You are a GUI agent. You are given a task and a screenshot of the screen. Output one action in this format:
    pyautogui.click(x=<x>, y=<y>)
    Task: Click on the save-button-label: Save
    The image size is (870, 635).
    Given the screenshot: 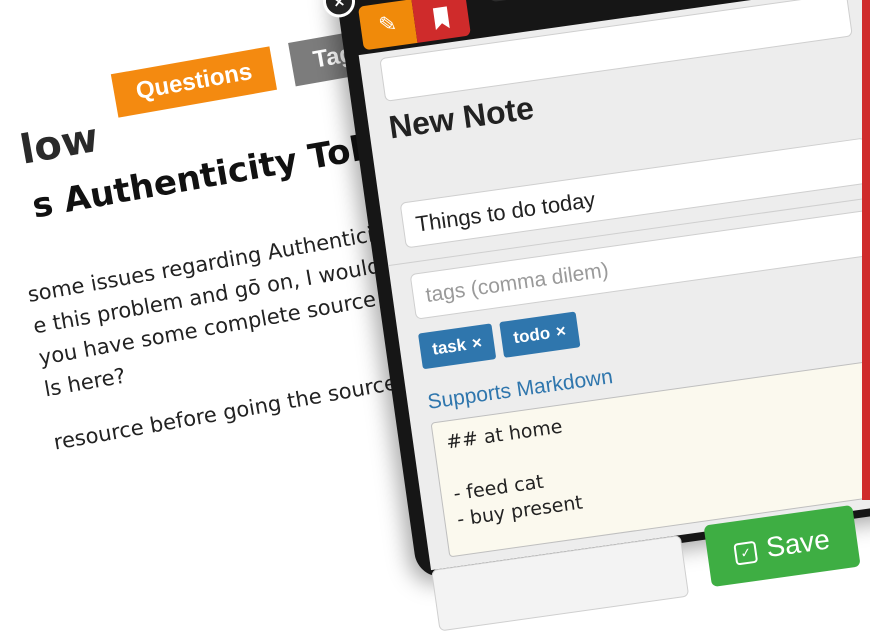 What is the action you would take?
    pyautogui.click(x=798, y=543)
    